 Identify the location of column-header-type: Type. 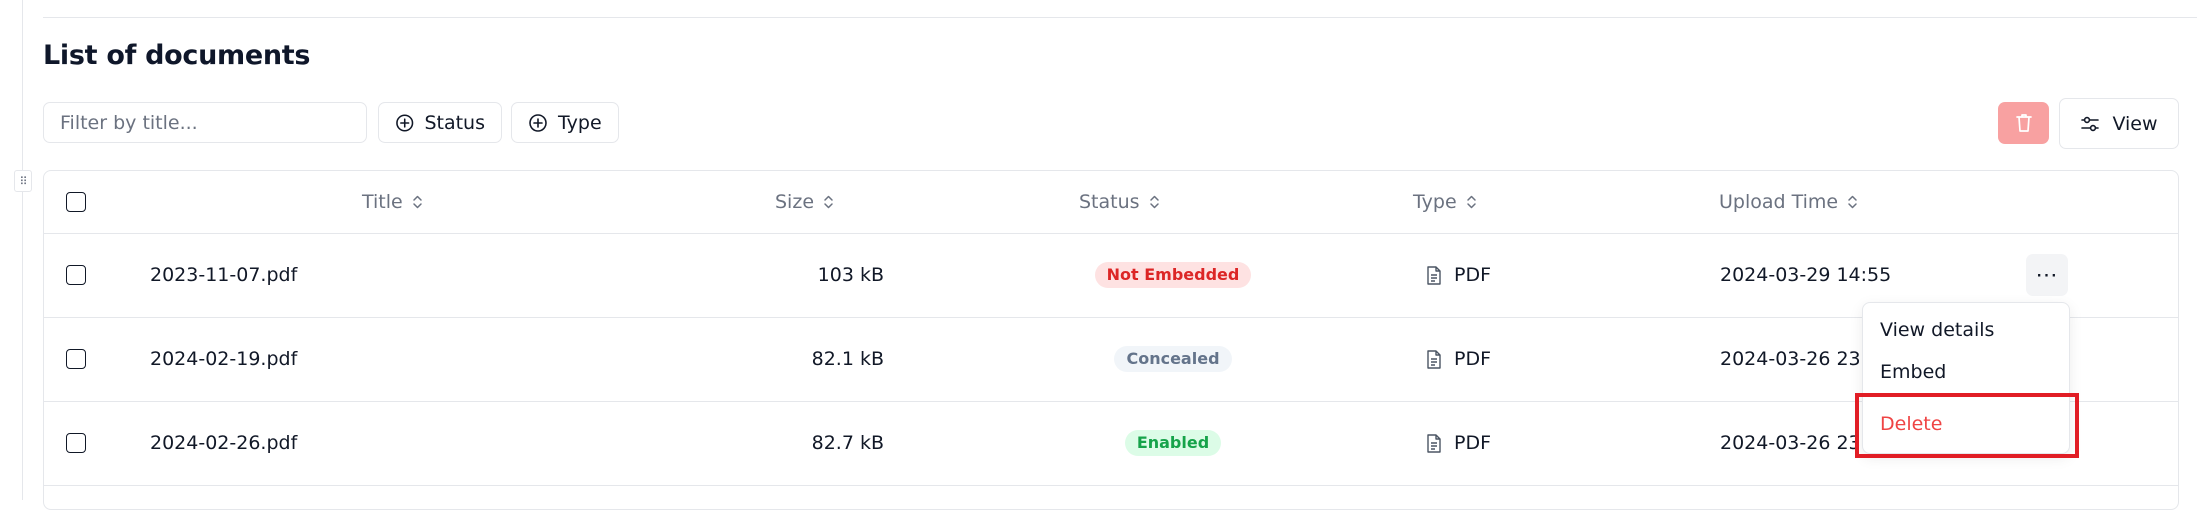
(1445, 202).